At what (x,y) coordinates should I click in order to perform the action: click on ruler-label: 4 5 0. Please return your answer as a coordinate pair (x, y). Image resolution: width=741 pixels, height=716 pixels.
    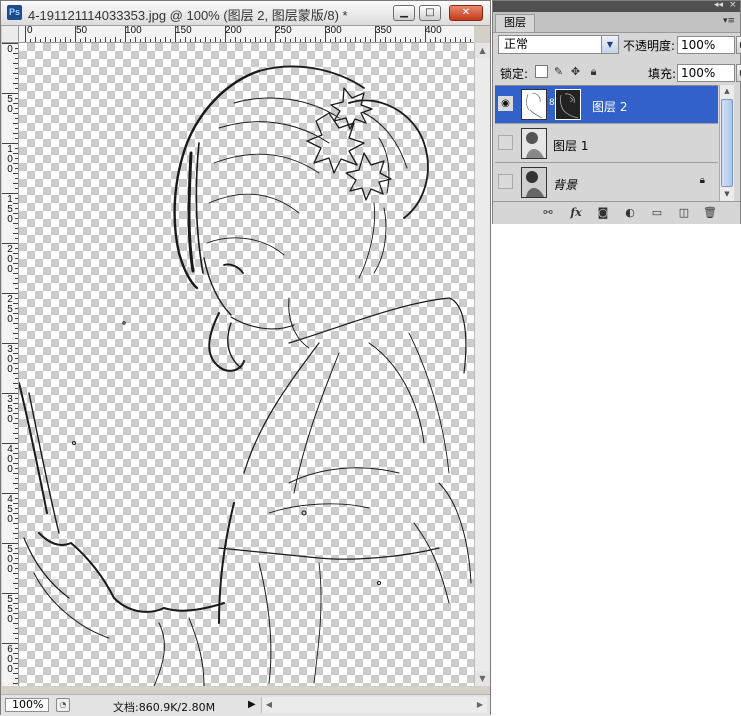
    Looking at the image, I should click on (10, 509).